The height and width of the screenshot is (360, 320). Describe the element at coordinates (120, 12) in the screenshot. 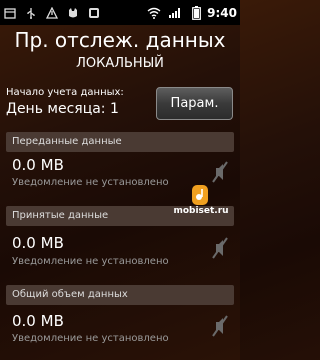

I see `status-bar: 9:40` at that location.